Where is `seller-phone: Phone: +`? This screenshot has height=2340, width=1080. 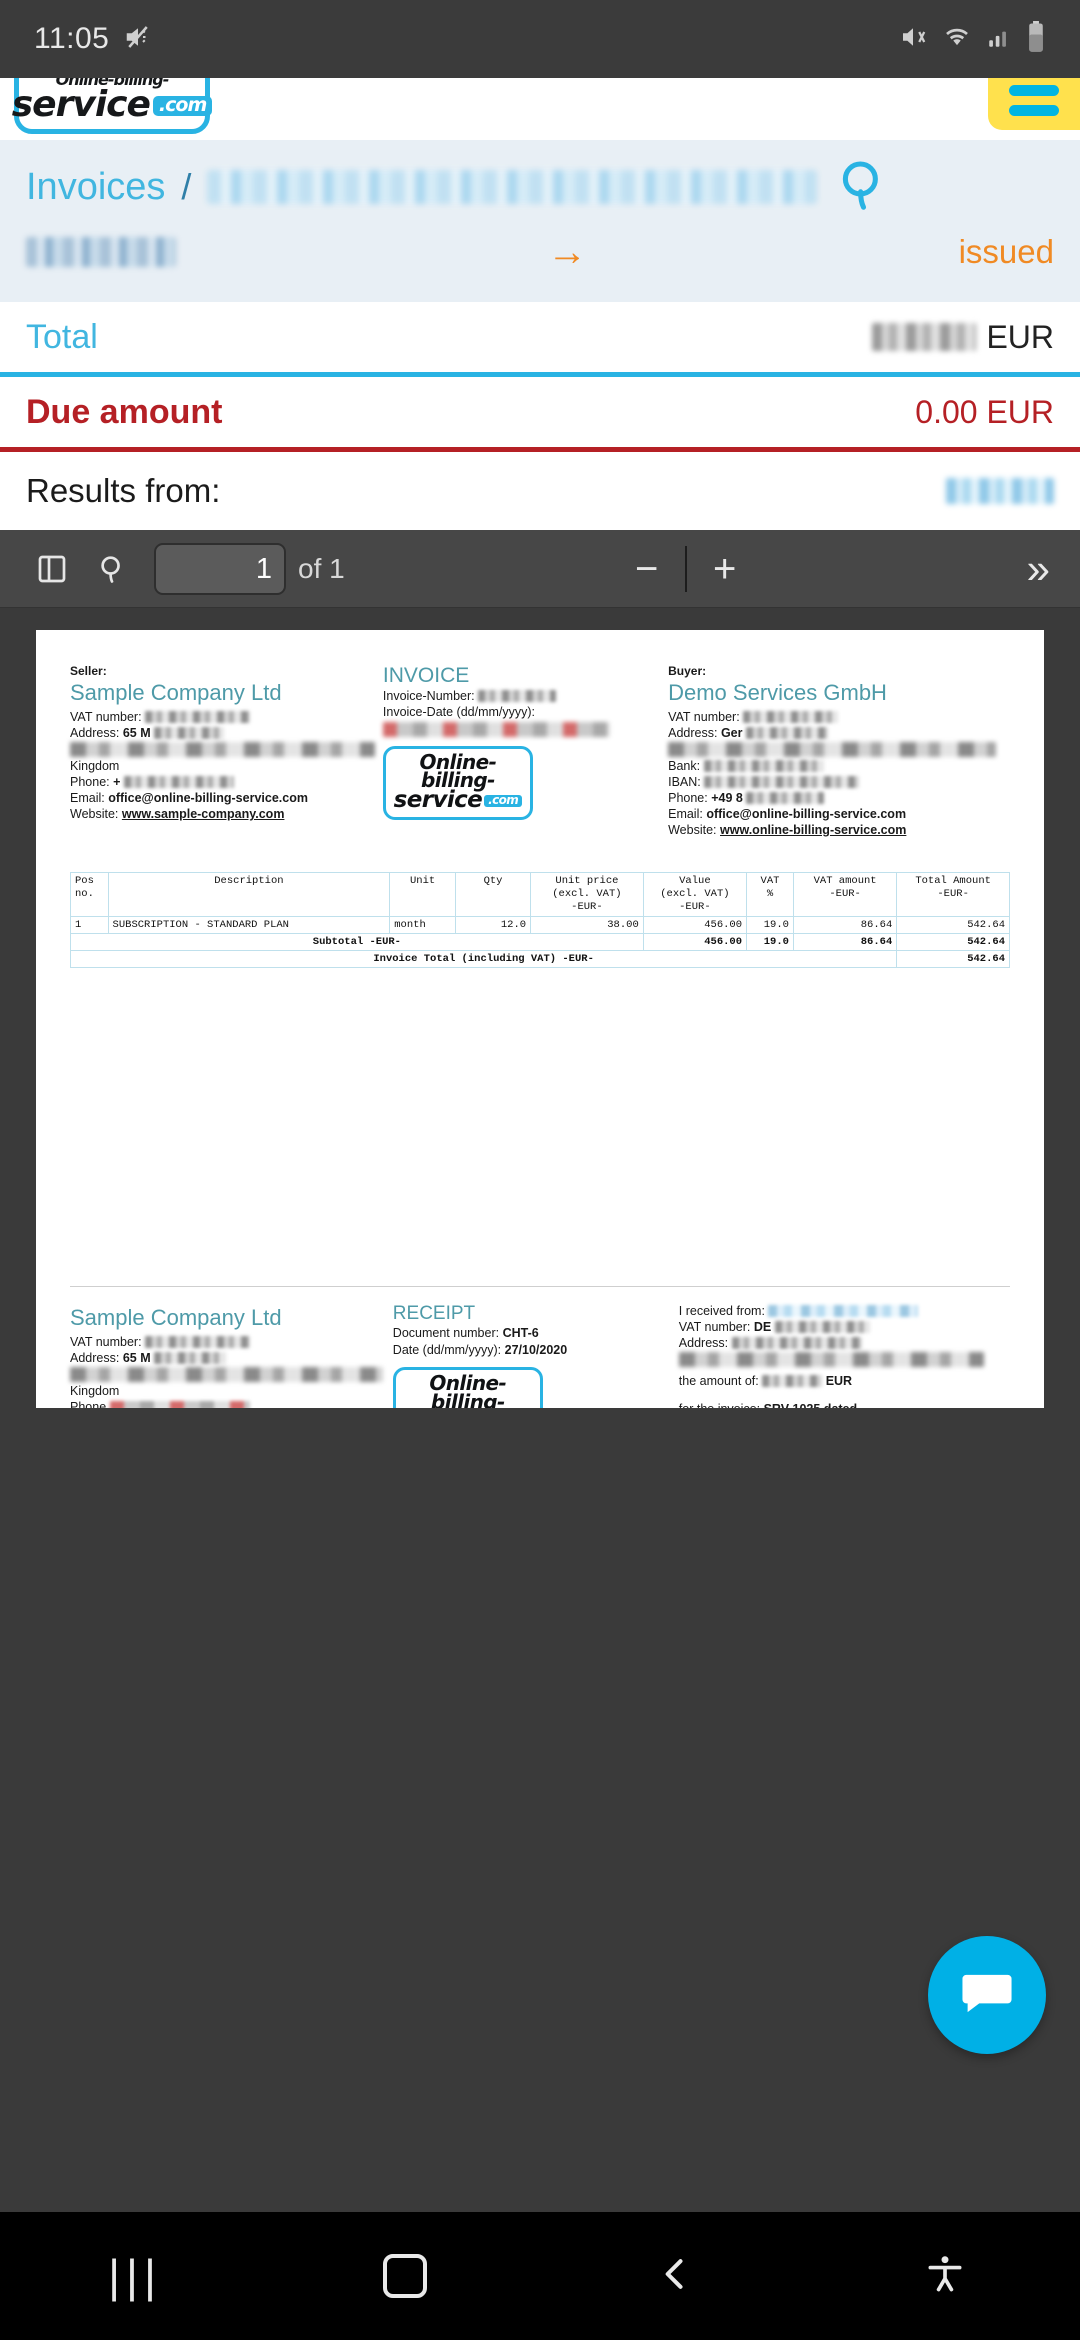 seller-phone: Phone: + is located at coordinates (222, 782).